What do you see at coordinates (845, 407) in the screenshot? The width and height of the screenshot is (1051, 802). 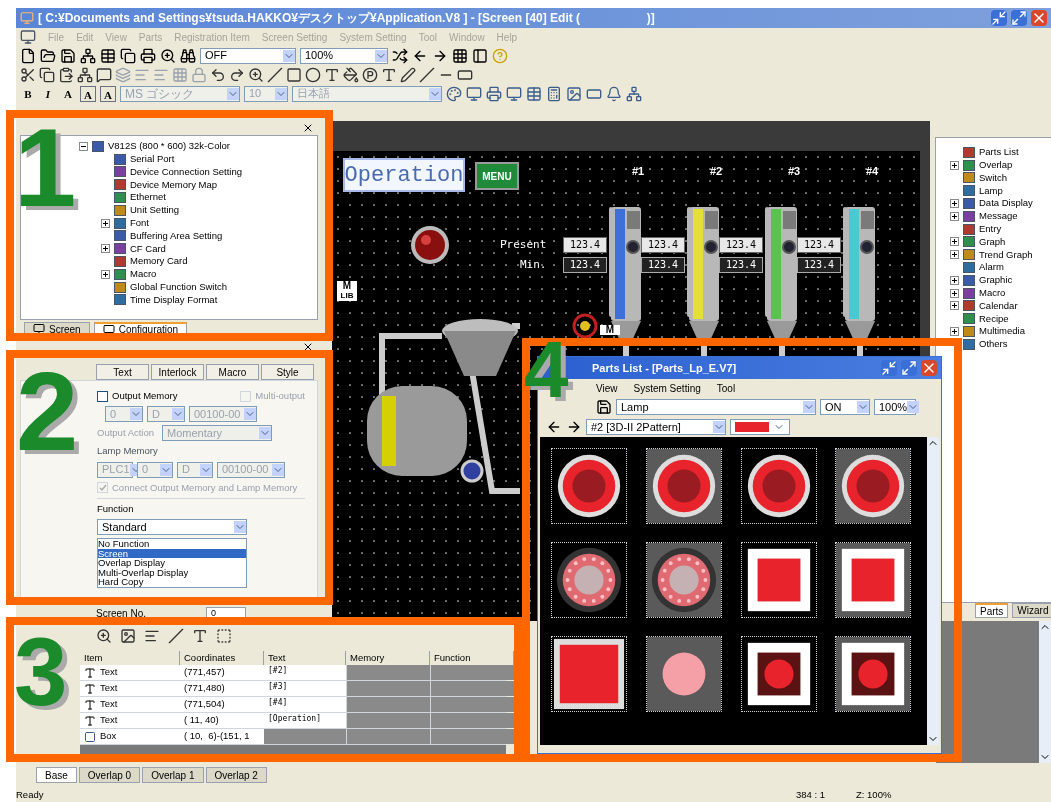 I see `state-select: ON` at bounding box center [845, 407].